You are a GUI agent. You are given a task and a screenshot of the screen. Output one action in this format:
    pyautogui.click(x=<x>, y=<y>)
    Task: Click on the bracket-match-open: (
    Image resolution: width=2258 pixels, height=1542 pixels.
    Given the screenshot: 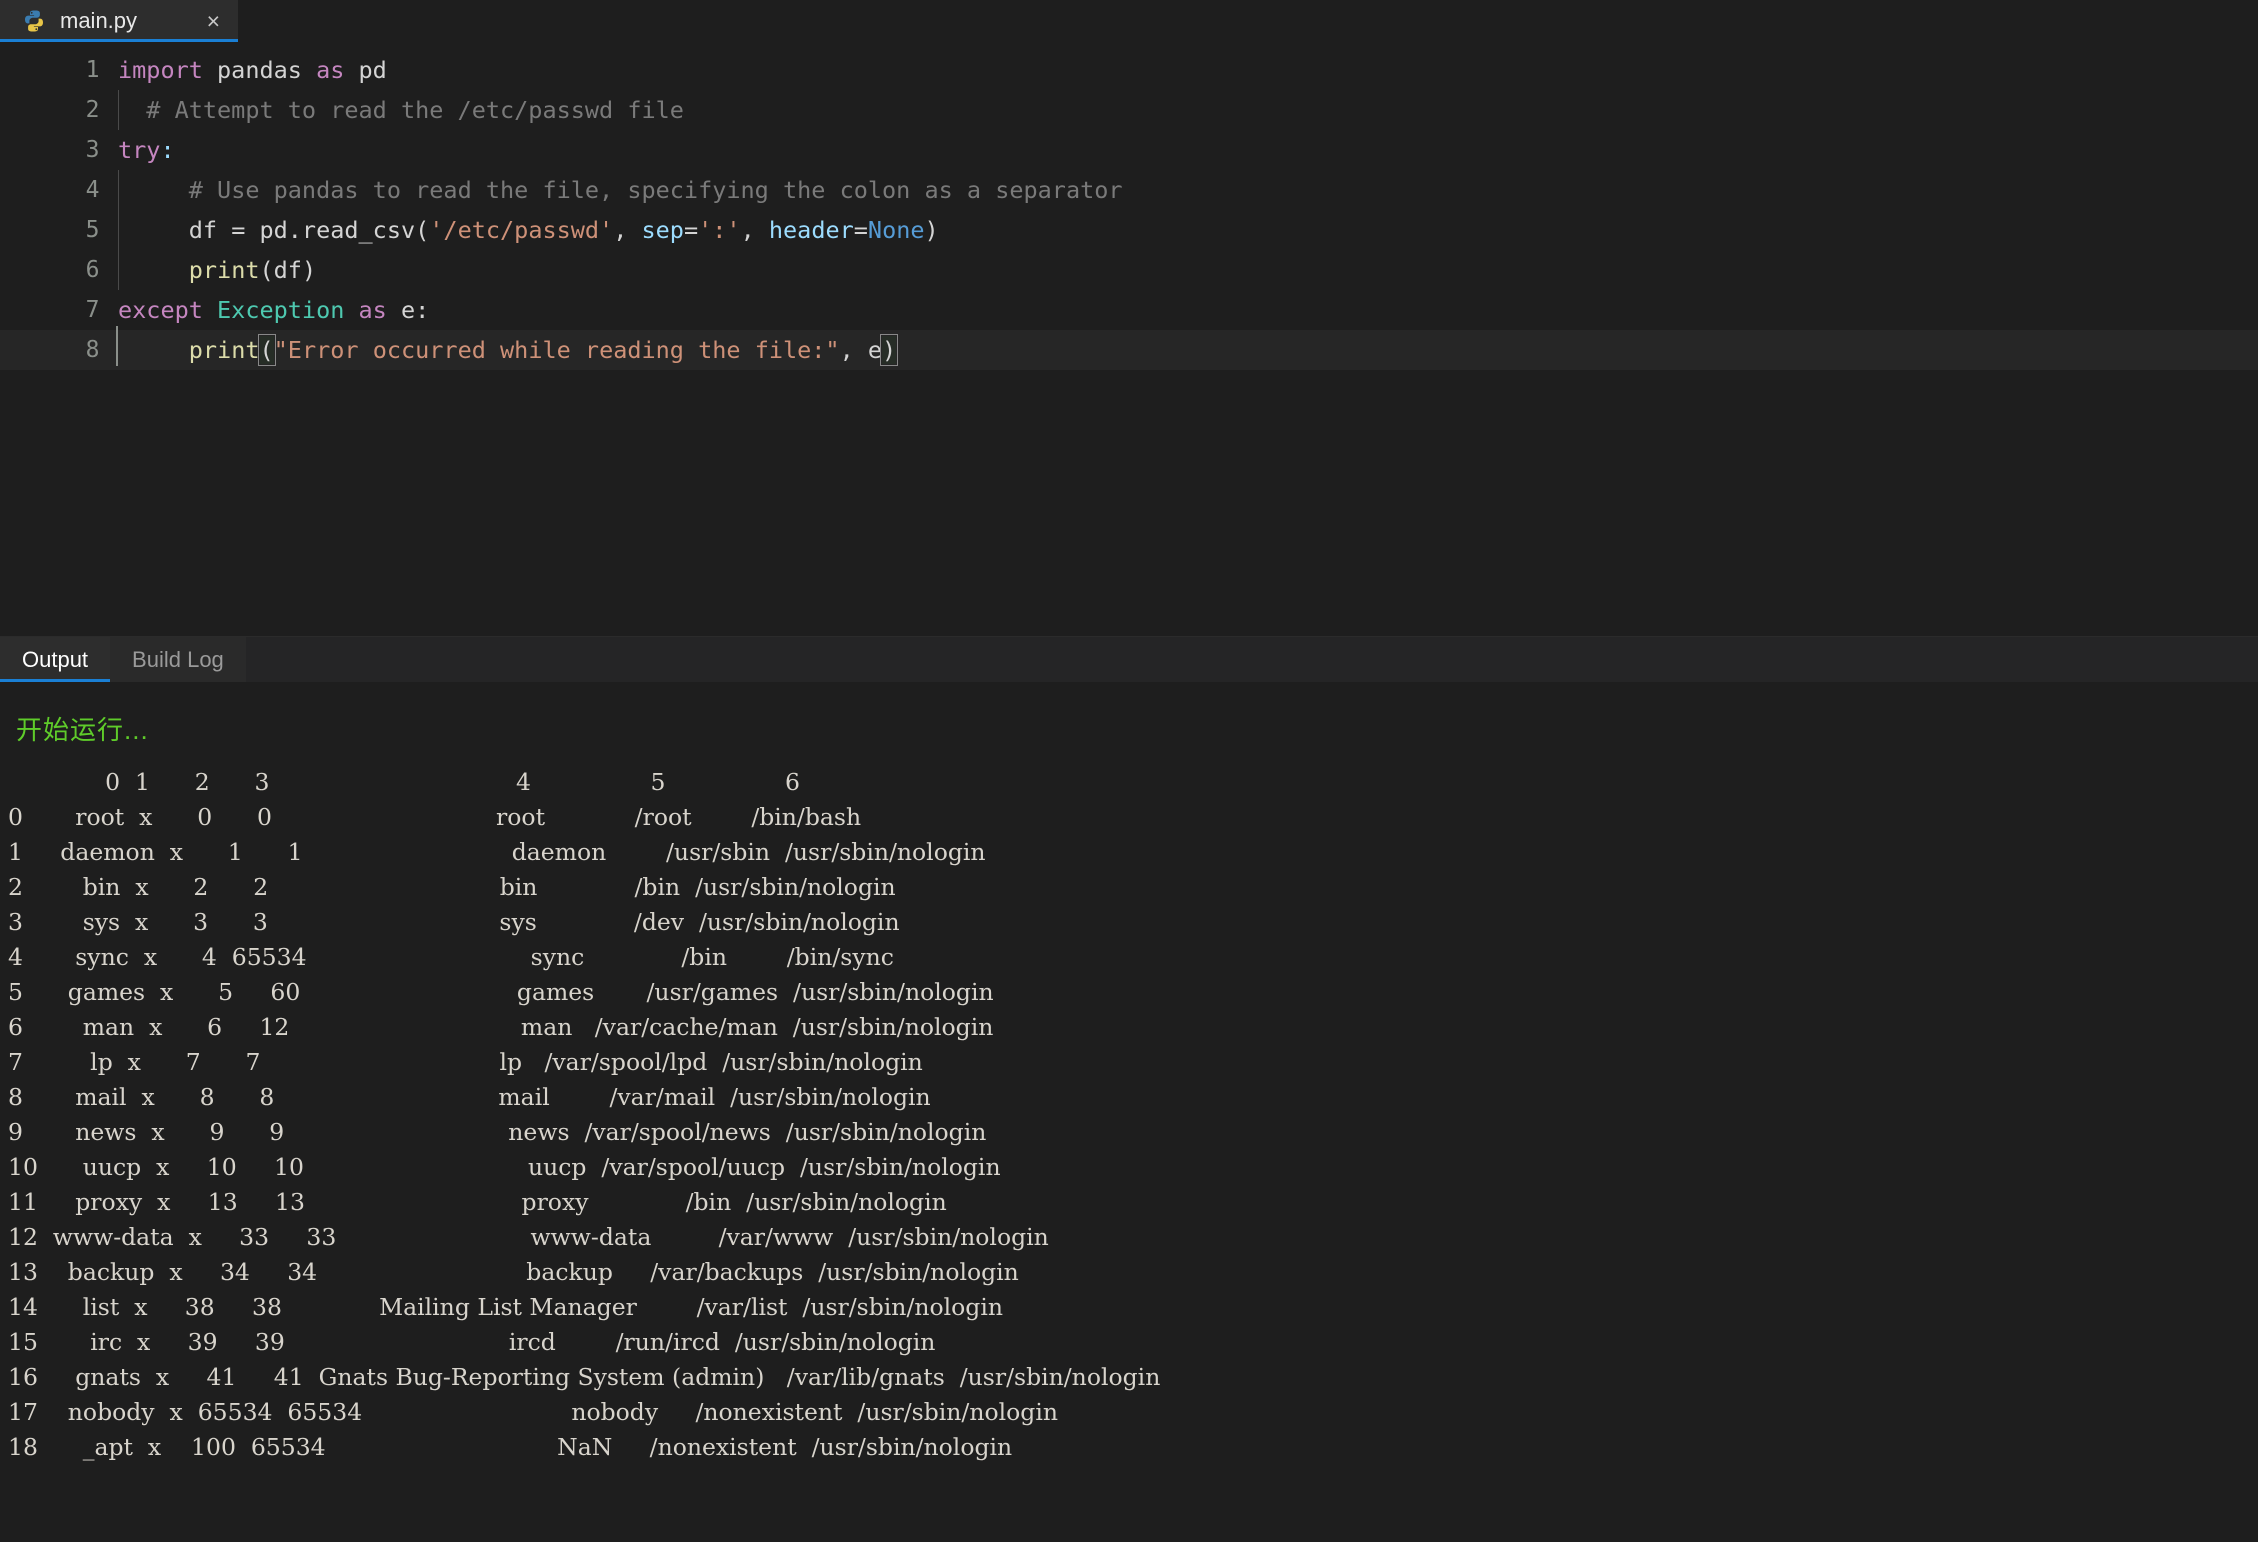 What is the action you would take?
    pyautogui.click(x=266, y=350)
    